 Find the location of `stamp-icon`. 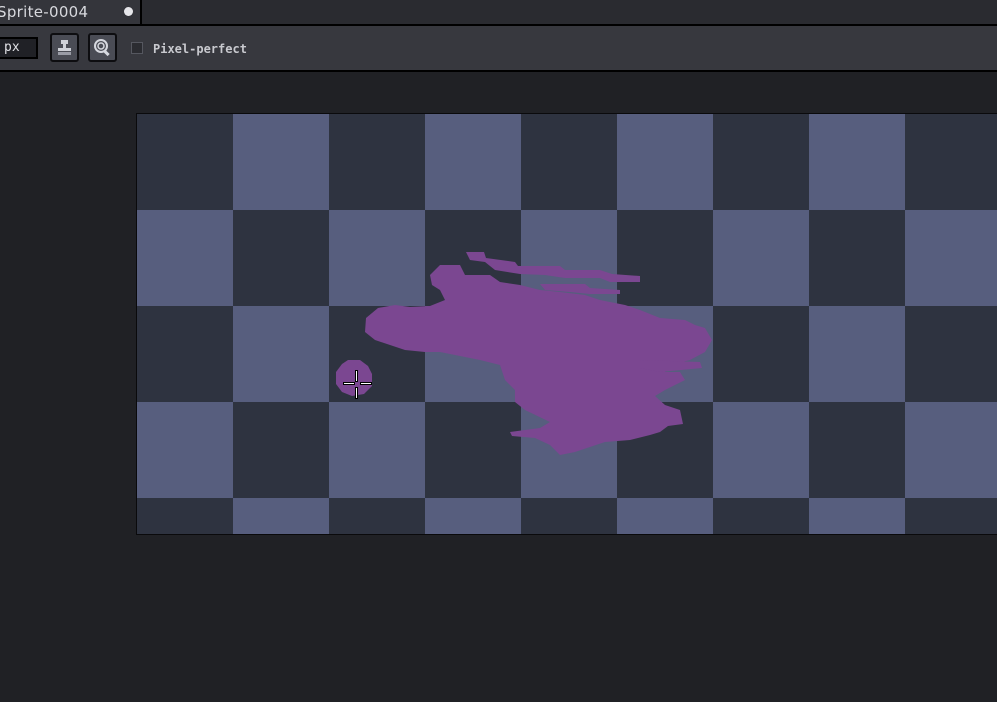

stamp-icon is located at coordinates (64, 47).